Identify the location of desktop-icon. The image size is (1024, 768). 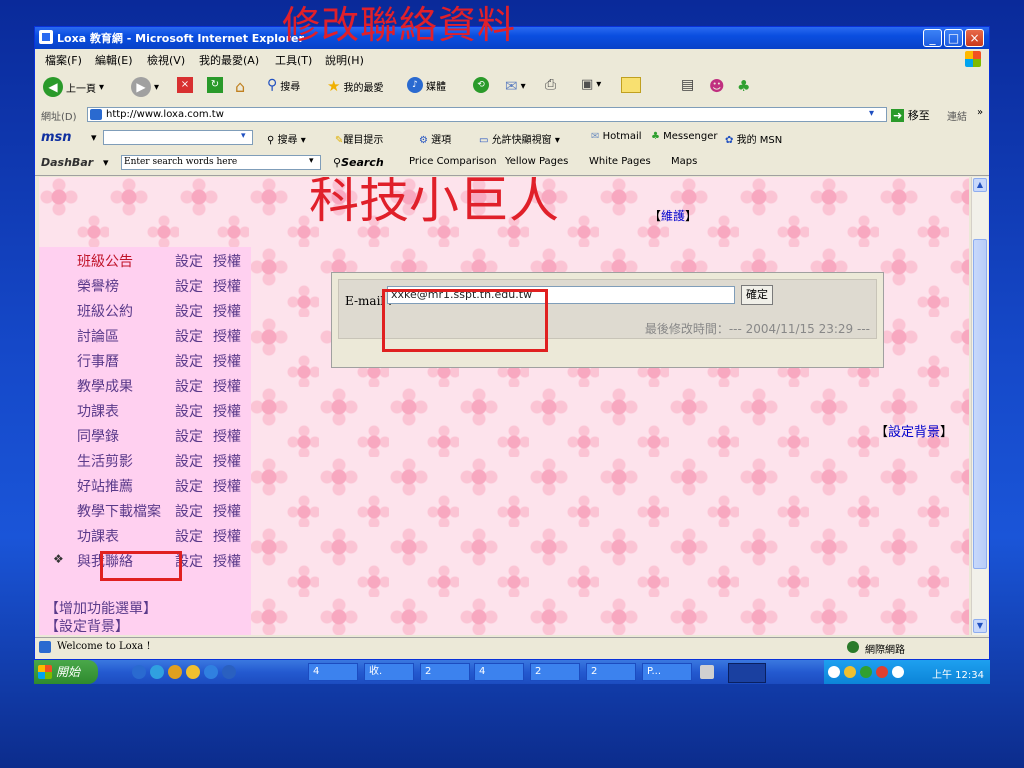
(229, 672).